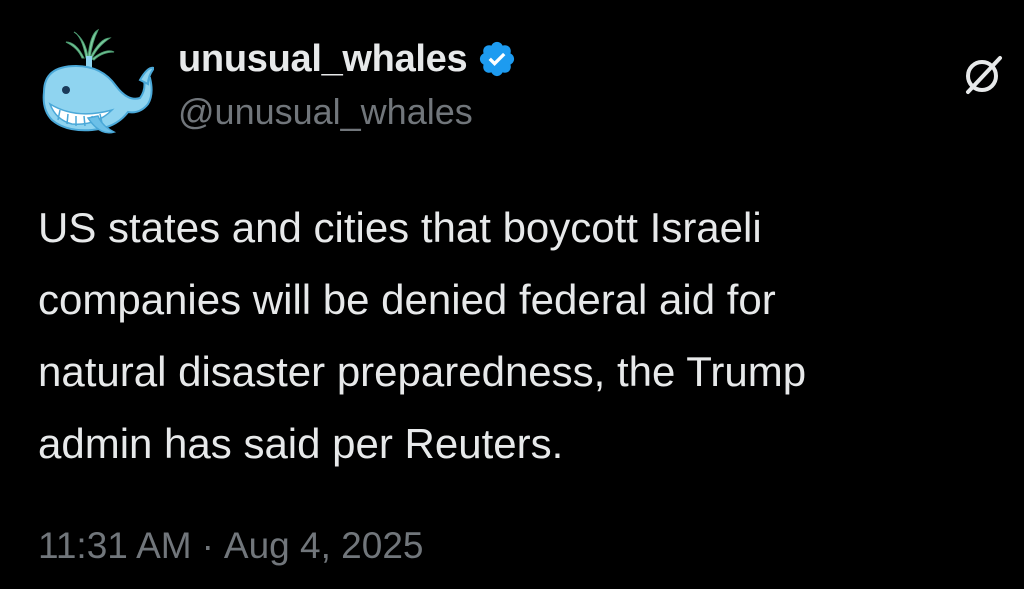 Image resolution: width=1024 pixels, height=589 pixels. I want to click on post-time: 11:31 AM, so click(115, 546).